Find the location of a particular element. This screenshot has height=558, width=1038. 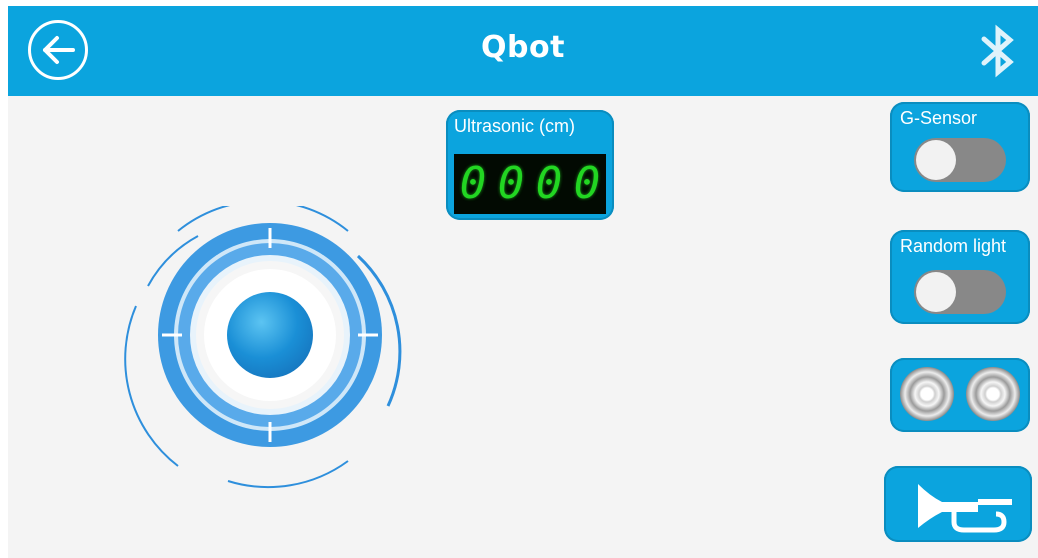

joystick is located at coordinates (263, 351).